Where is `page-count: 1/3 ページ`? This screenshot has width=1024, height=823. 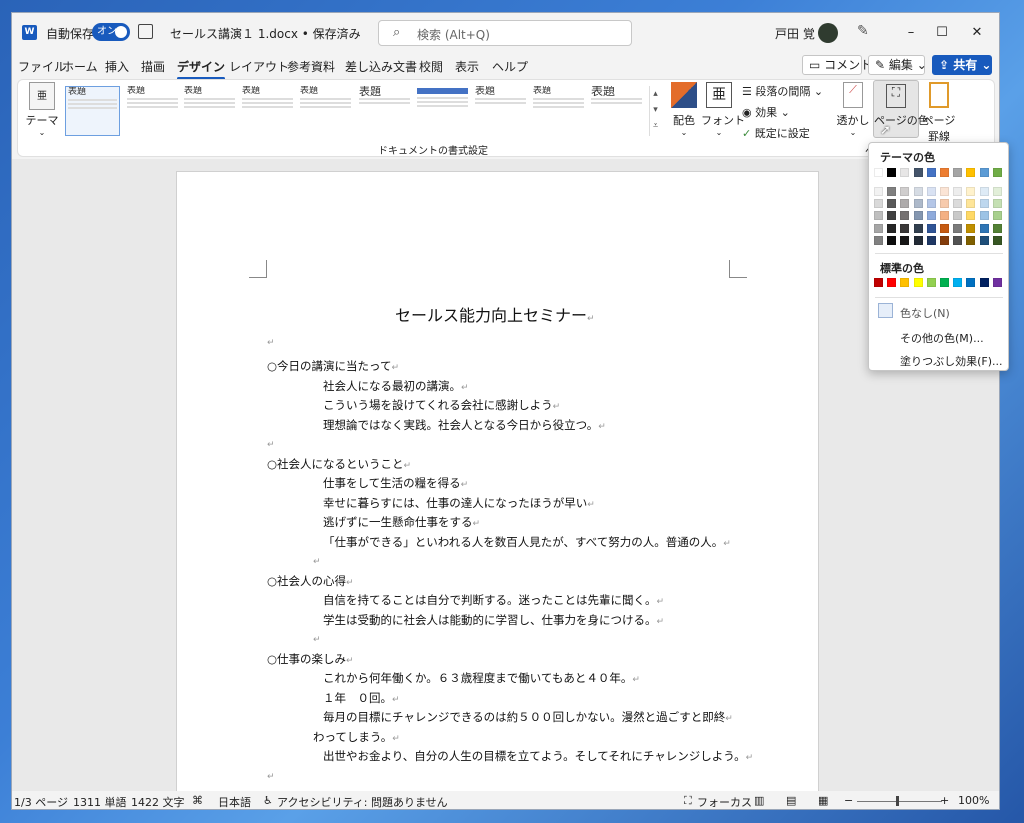 page-count: 1/3 ページ is located at coordinates (41, 801).